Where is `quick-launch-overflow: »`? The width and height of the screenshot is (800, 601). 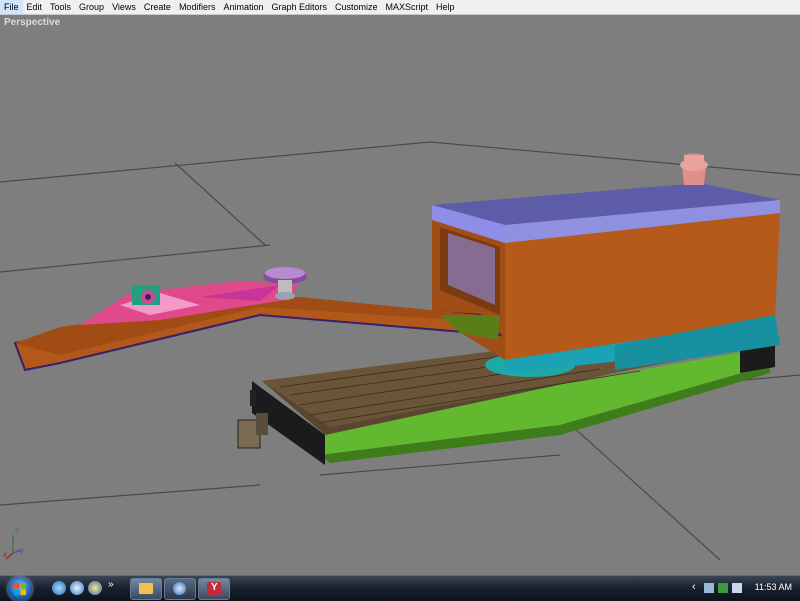
quick-launch-overflow: » is located at coordinates (111, 584).